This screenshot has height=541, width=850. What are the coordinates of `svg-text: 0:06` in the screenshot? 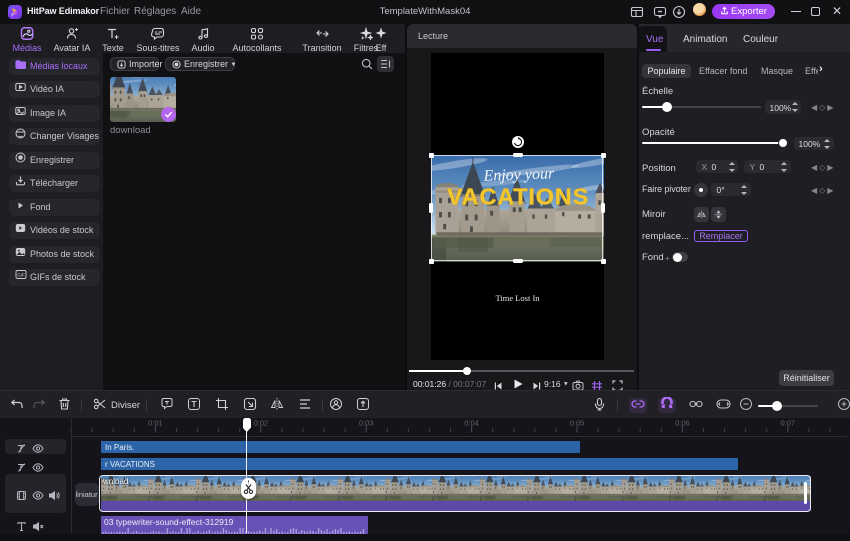 It's located at (682, 423).